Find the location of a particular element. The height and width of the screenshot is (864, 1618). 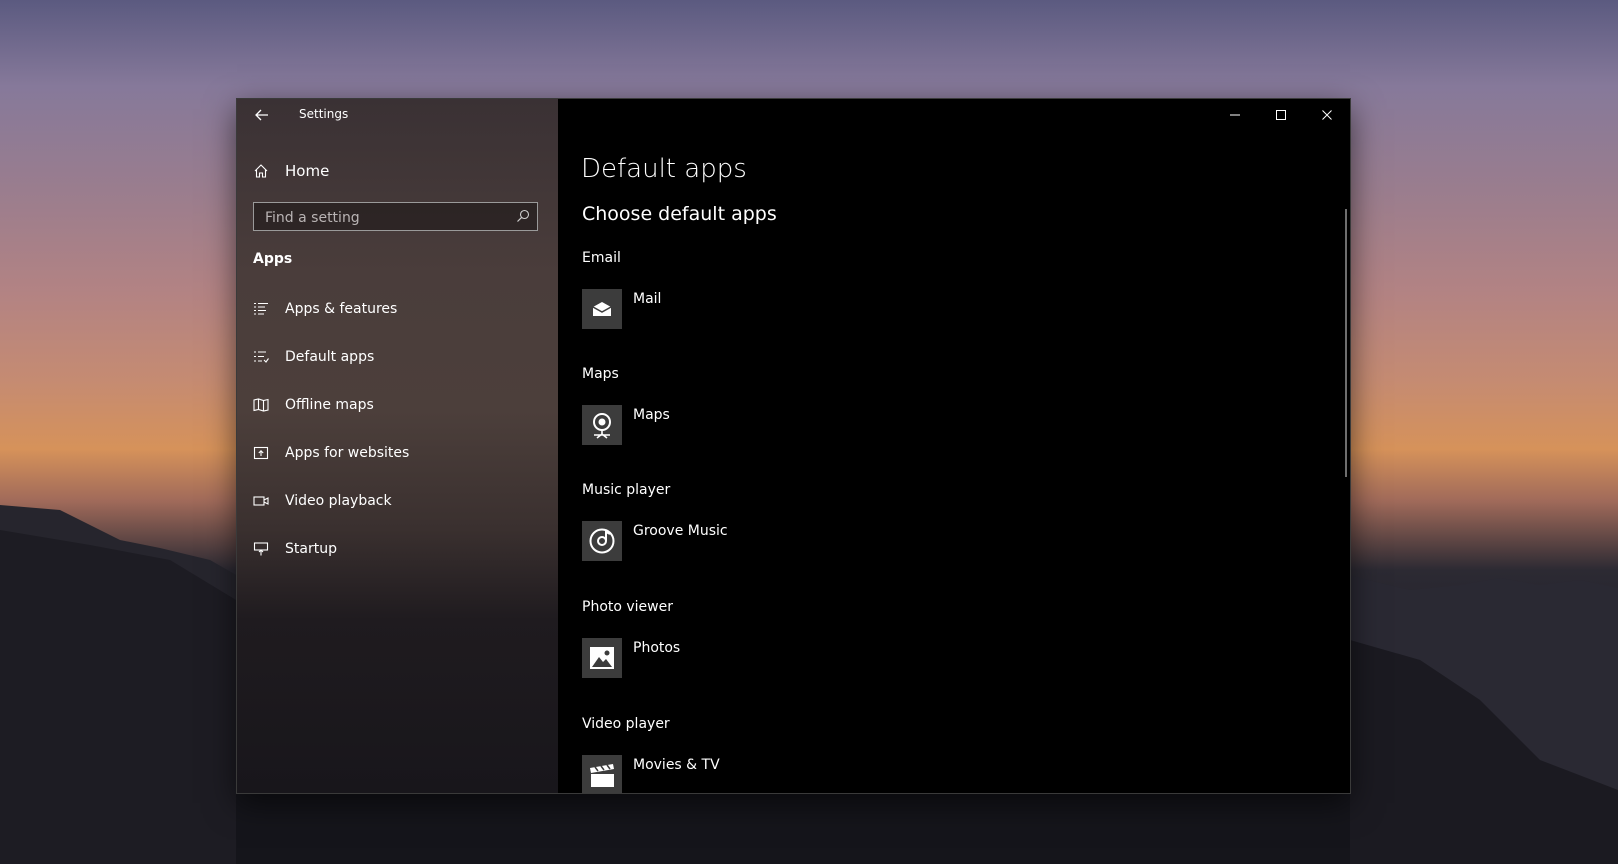

sidebar-item-apps-for-websites: Apps for websites is located at coordinates (397, 453).